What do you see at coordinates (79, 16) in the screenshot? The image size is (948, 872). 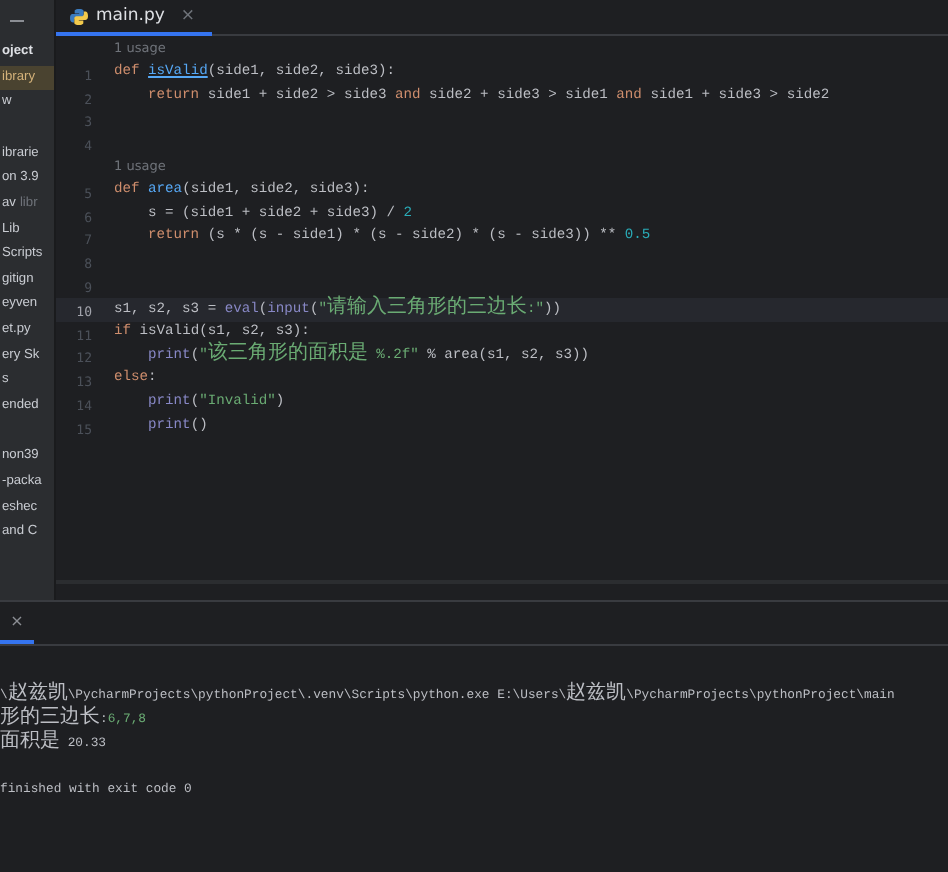 I see `python-file-icon` at bounding box center [79, 16].